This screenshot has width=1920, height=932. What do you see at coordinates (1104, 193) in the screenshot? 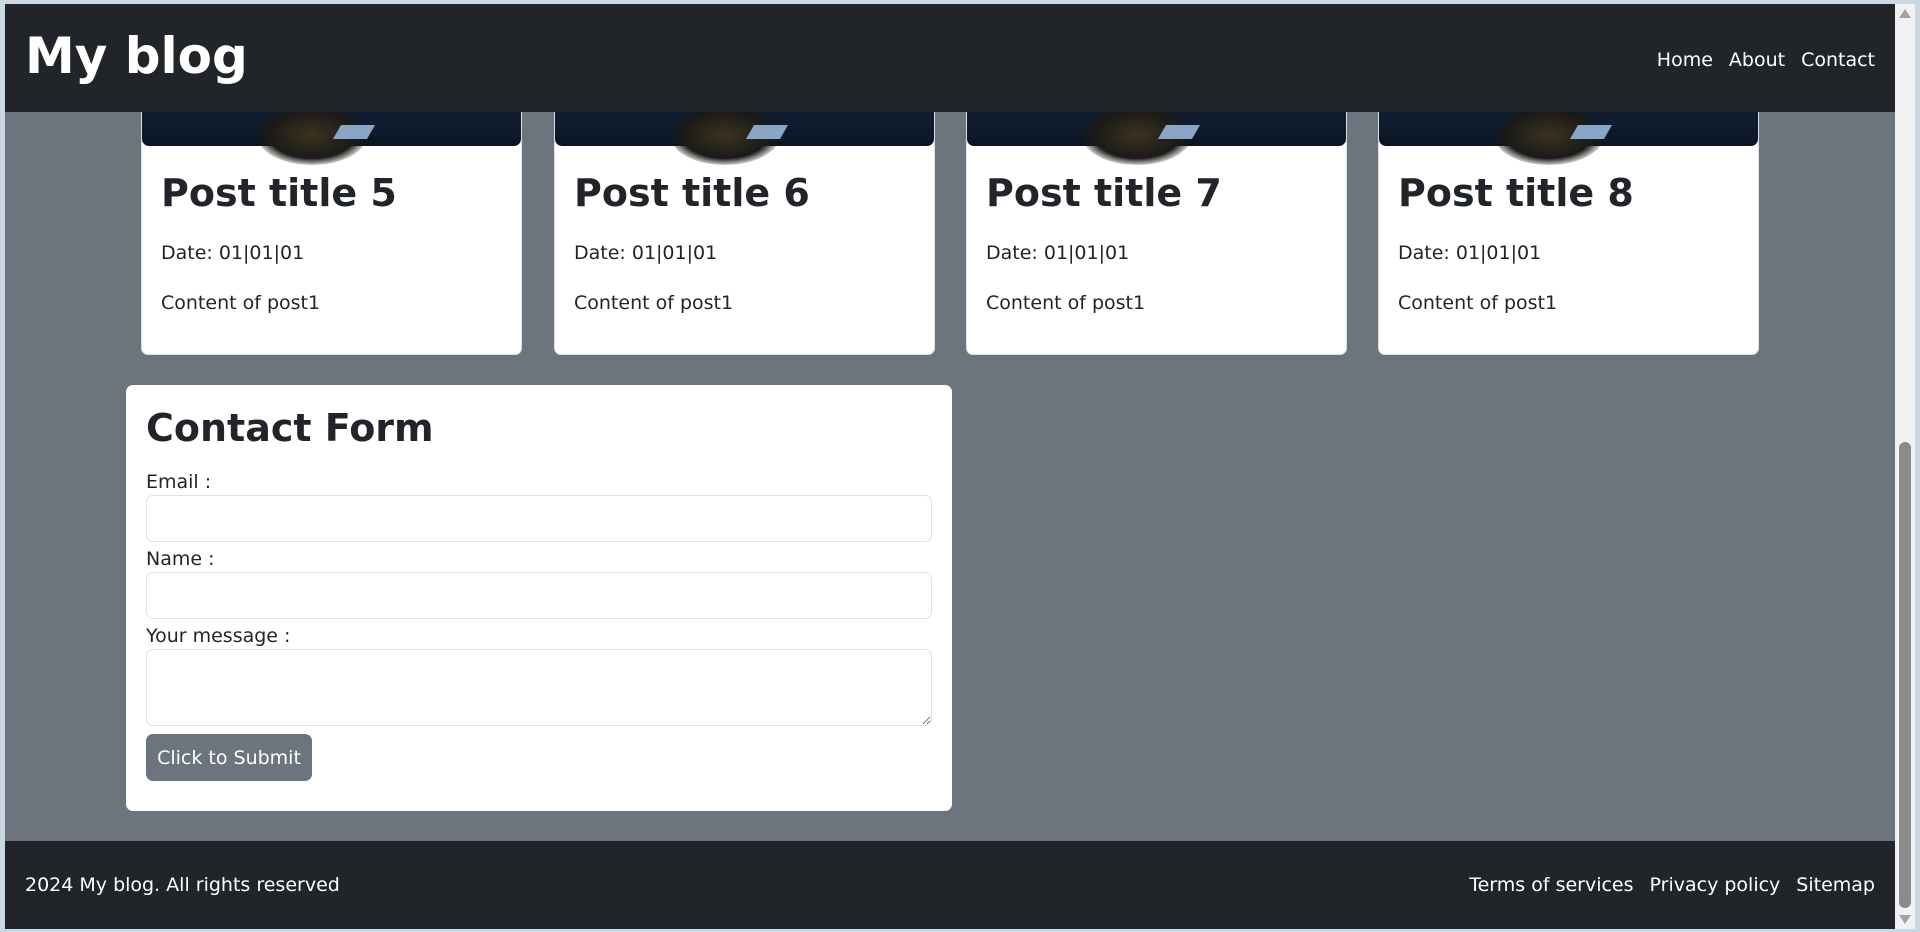
I see `post-title: Post title 7` at bounding box center [1104, 193].